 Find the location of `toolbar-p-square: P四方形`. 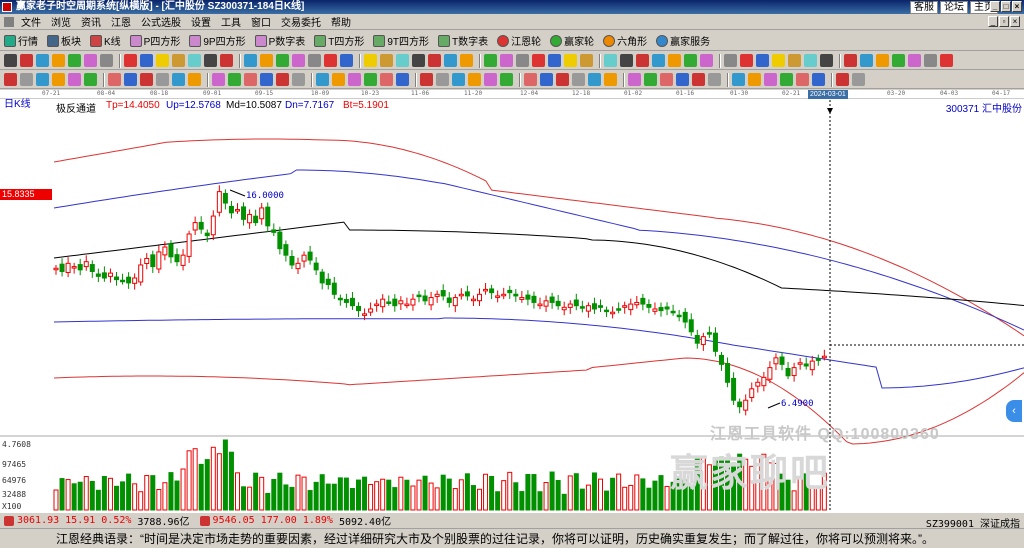

toolbar-p-square: P四方形 is located at coordinates (154, 40).